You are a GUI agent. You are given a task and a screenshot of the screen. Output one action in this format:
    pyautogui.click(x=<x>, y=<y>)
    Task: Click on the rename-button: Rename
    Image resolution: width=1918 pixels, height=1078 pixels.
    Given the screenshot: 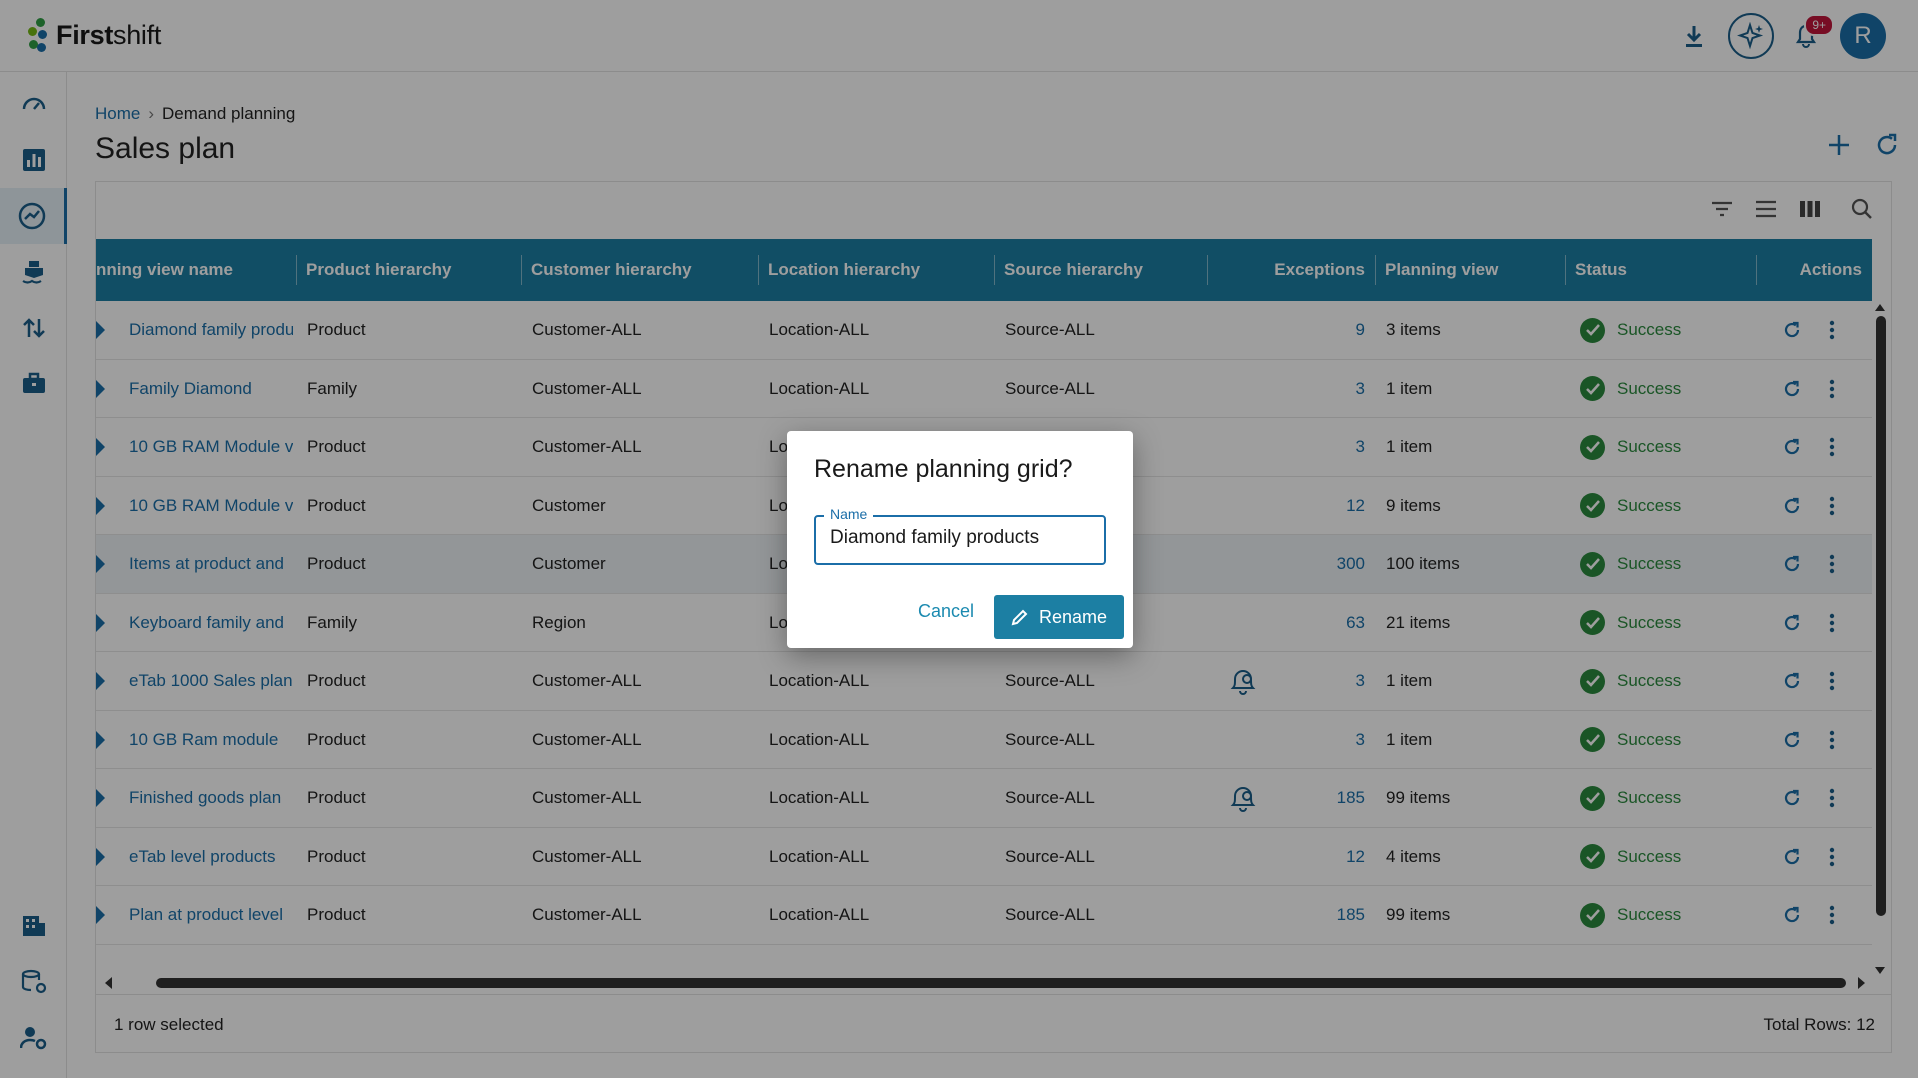 What is the action you would take?
    pyautogui.click(x=1059, y=617)
    